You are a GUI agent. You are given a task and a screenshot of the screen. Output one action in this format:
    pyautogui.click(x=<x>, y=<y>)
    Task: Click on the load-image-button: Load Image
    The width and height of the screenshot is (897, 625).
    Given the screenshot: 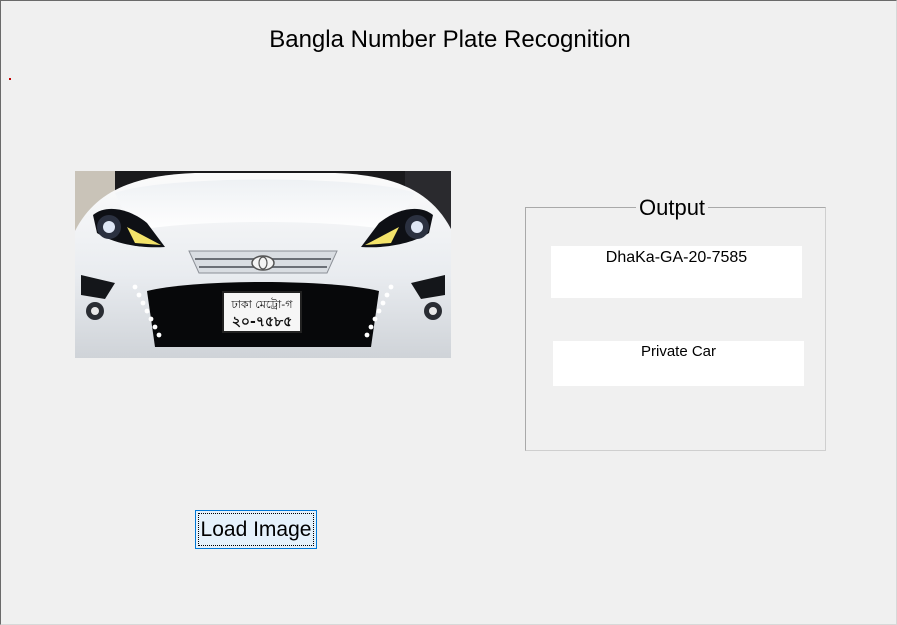 What is the action you would take?
    pyautogui.click(x=256, y=529)
    